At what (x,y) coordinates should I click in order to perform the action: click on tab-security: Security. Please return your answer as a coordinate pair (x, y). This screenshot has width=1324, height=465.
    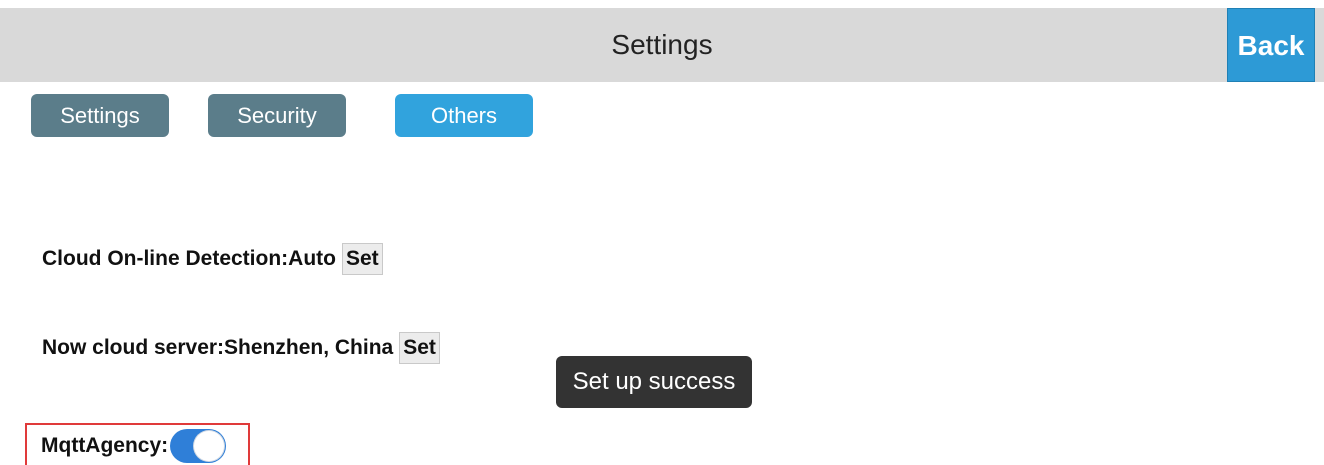
    Looking at the image, I should click on (277, 115).